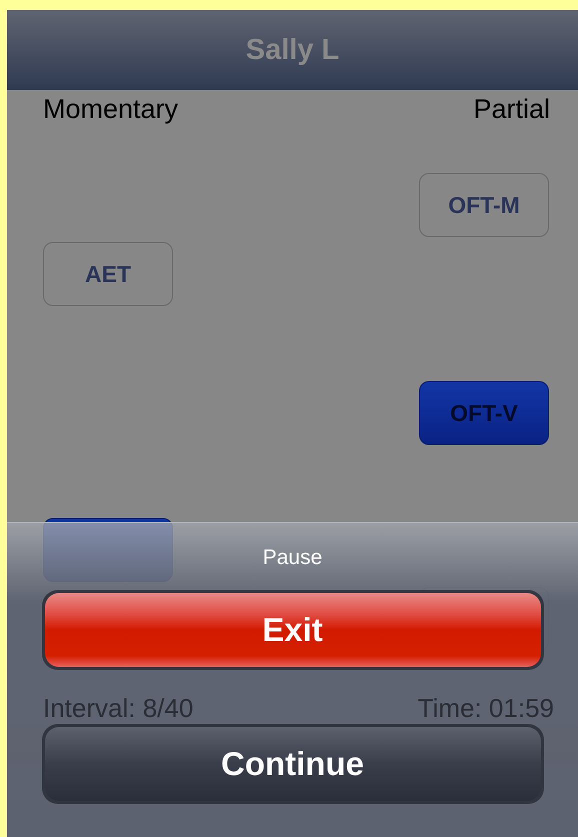 This screenshot has width=578, height=837. What do you see at coordinates (511, 109) in the screenshot?
I see `column-heading: Partial` at bounding box center [511, 109].